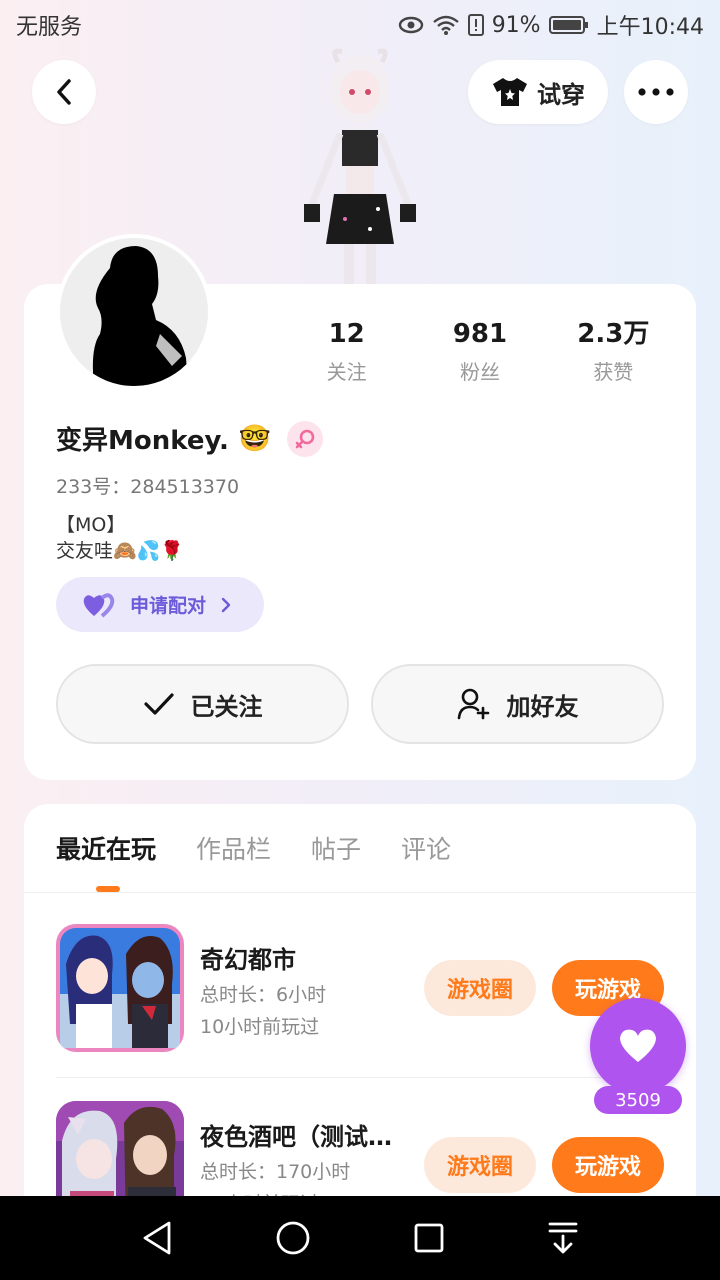  What do you see at coordinates (346, 334) in the screenshot?
I see `stat-value: 12` at bounding box center [346, 334].